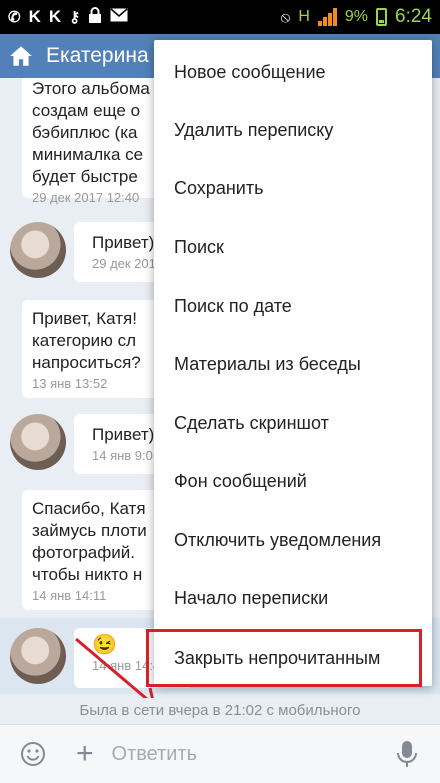 This screenshot has height=783, width=440. What do you see at coordinates (413, 16) in the screenshot?
I see `clock: 6:24` at bounding box center [413, 16].